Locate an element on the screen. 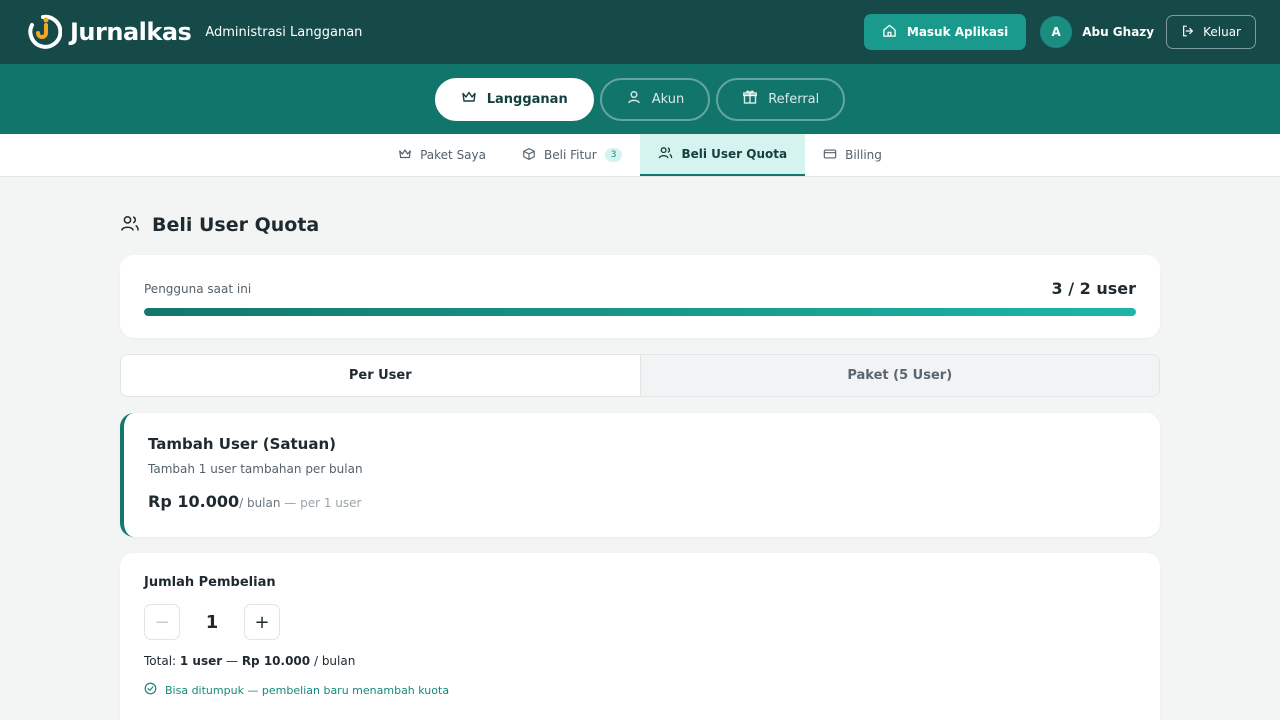 The width and height of the screenshot is (1280, 720). usage-progress-fill is located at coordinates (640, 312).